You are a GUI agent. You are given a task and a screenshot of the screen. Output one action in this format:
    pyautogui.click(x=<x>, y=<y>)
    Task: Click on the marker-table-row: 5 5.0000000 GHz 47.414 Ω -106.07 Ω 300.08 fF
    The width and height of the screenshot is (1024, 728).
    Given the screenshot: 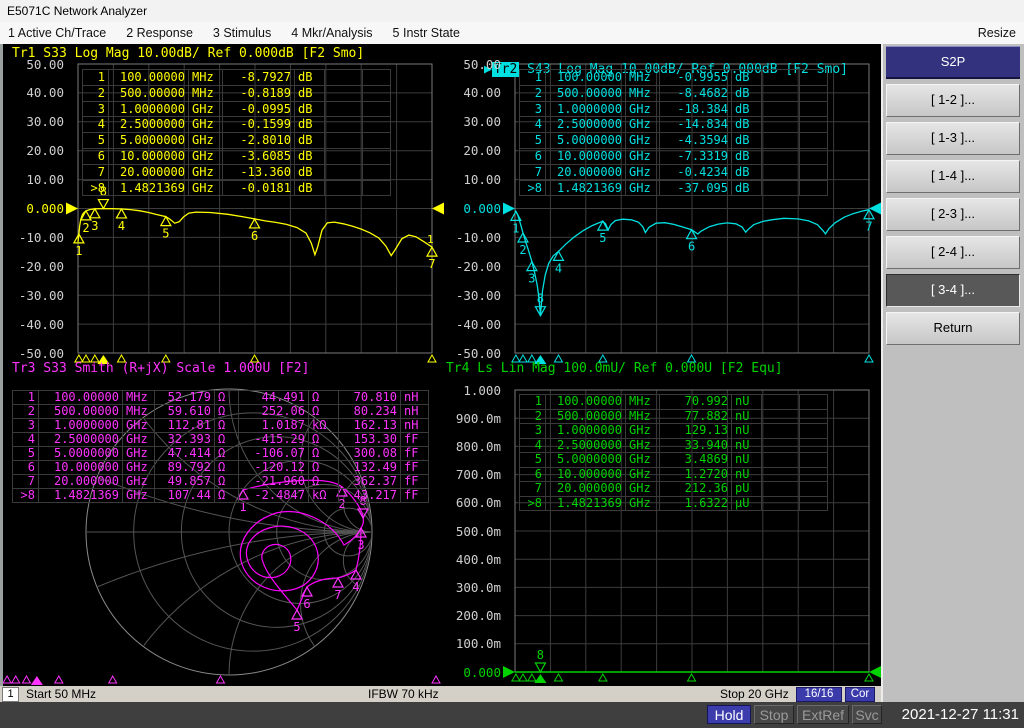 What is the action you would take?
    pyautogui.click(x=221, y=454)
    